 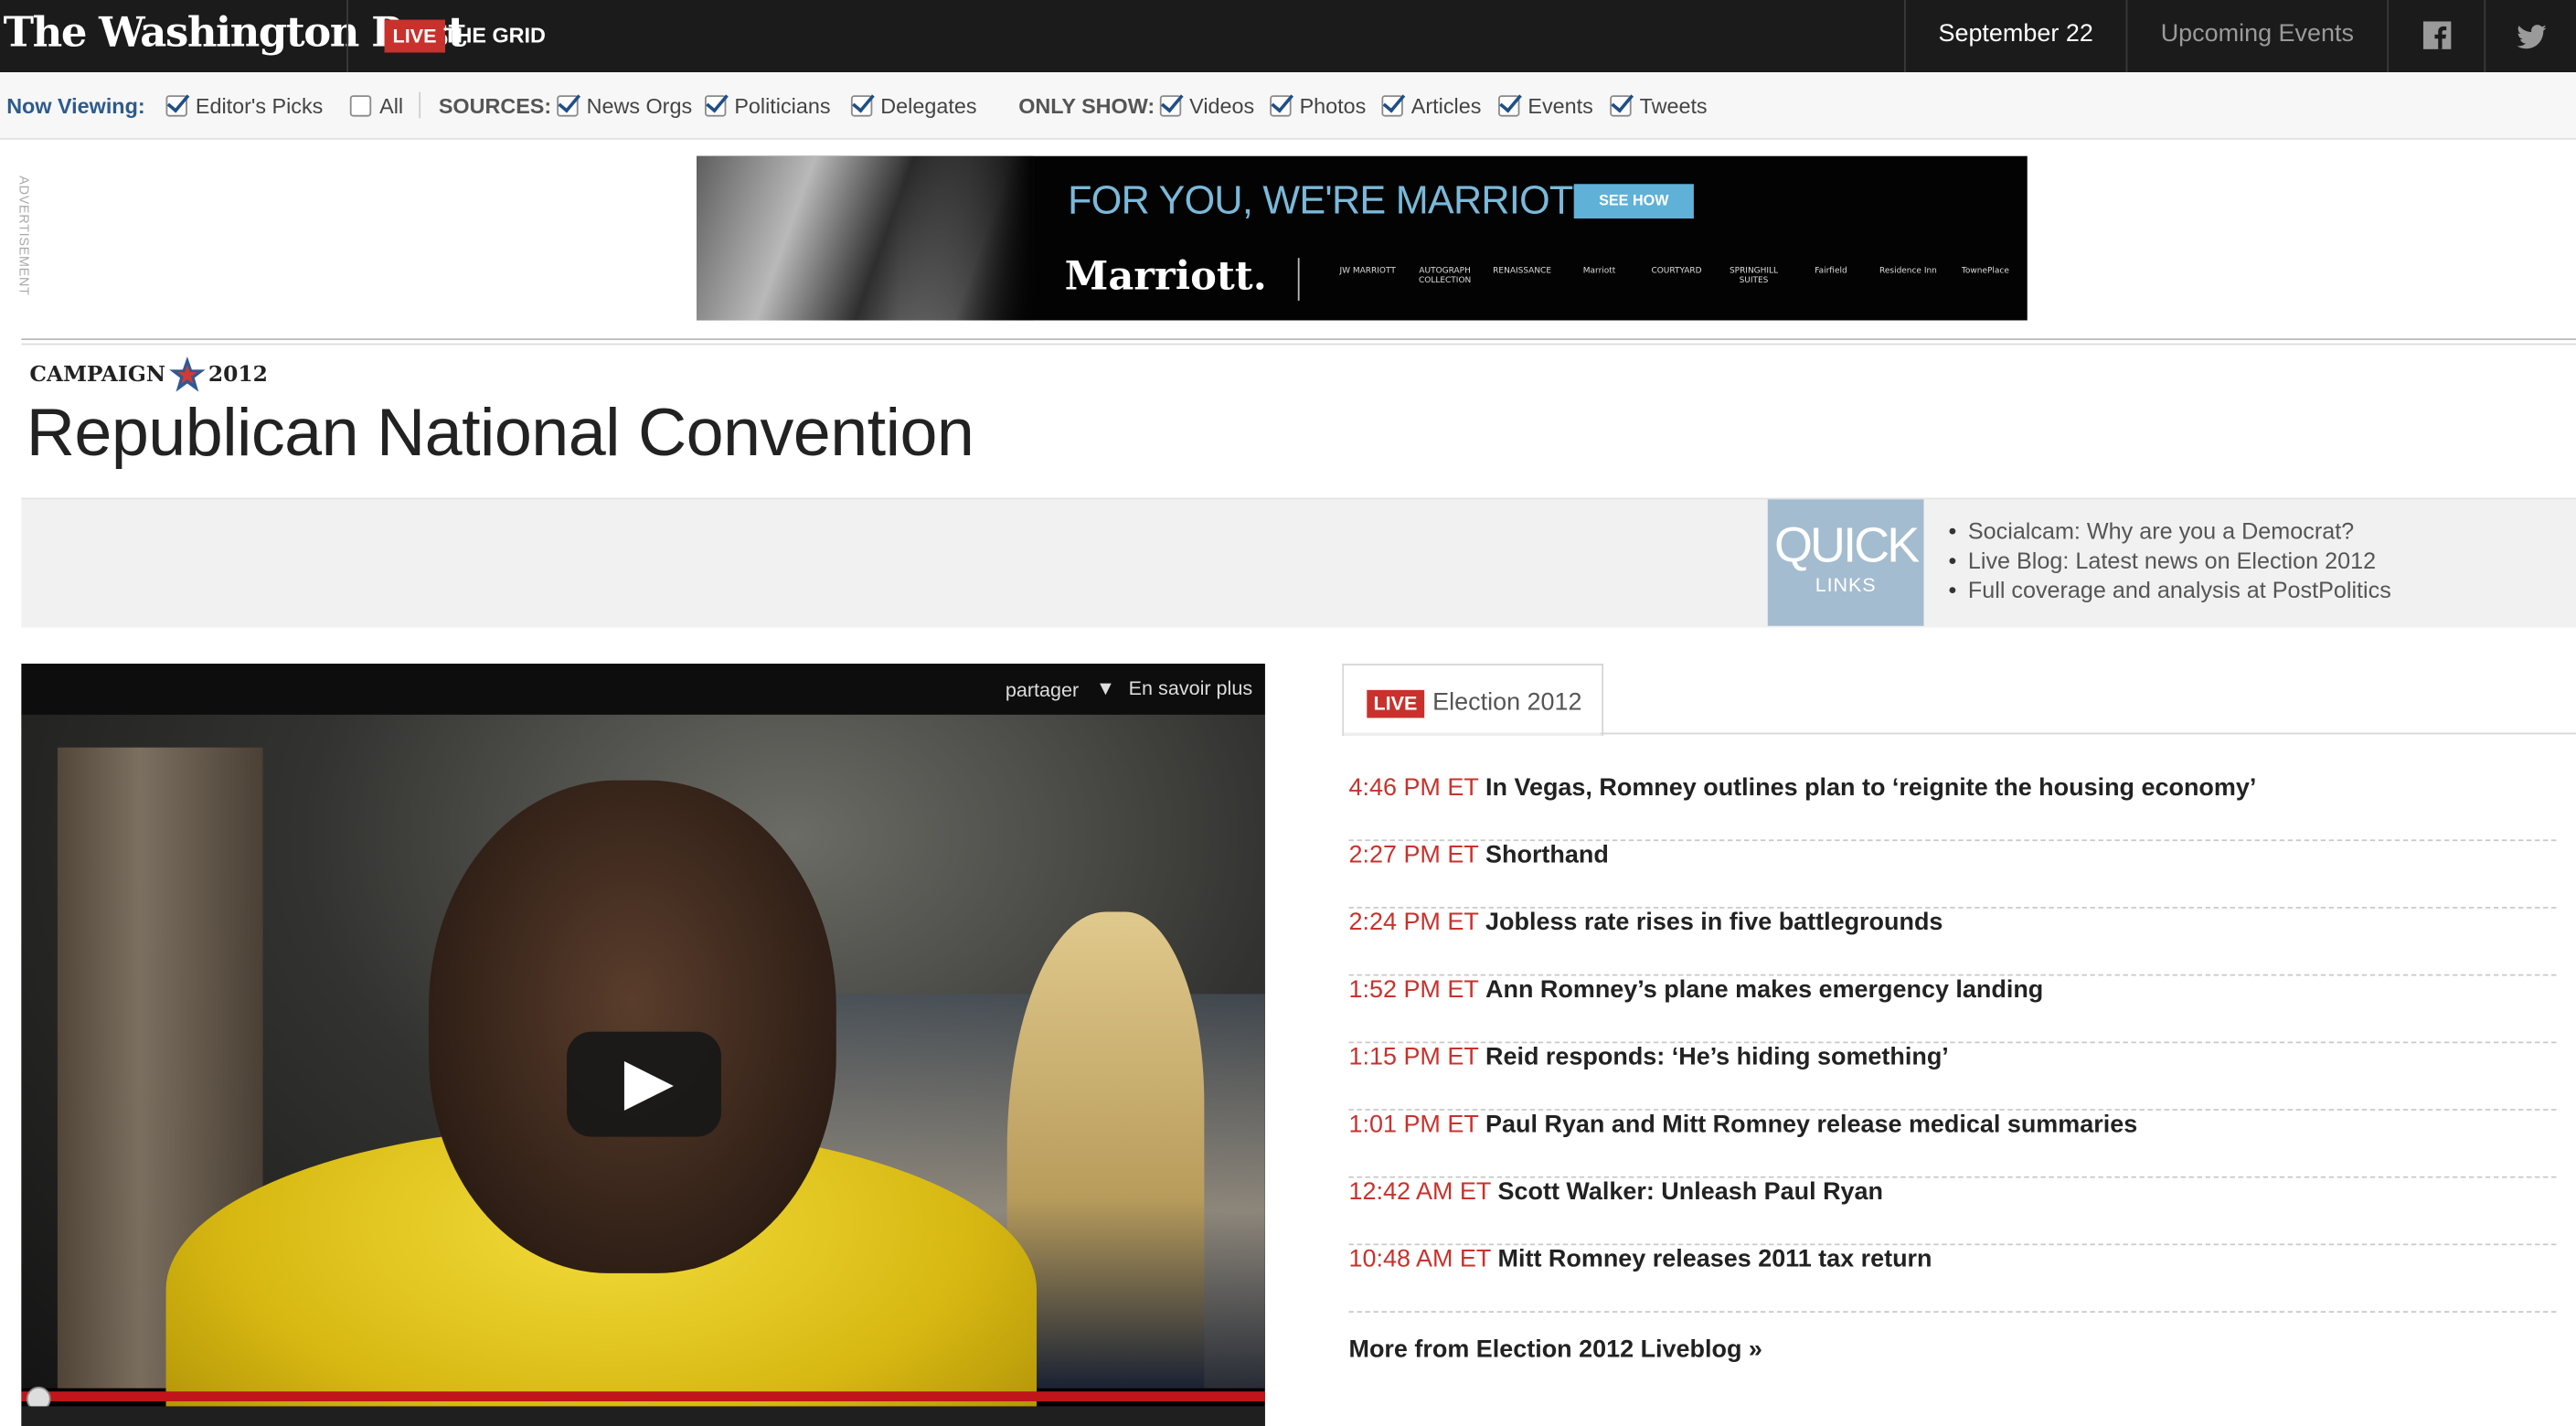 I want to click on feed-item-headline: Reid responds: ‘He’s hiding something’, so click(x=1717, y=1057).